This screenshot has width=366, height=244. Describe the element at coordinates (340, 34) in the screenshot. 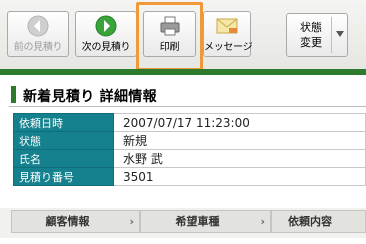

I see `chevron-down-icon` at that location.